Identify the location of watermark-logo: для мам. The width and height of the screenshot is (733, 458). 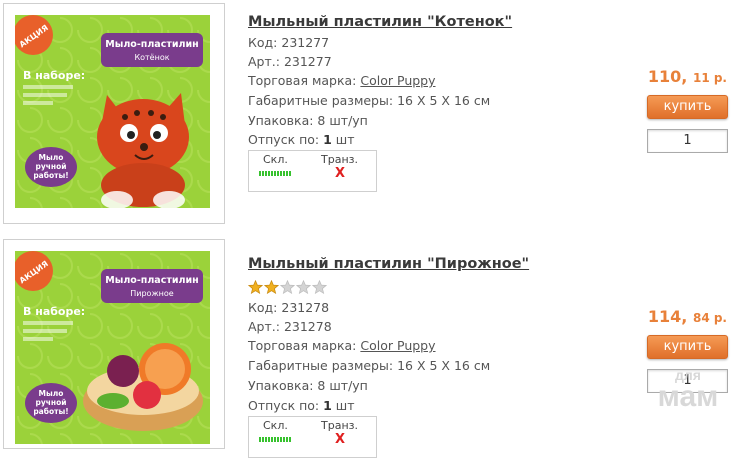
(688, 390).